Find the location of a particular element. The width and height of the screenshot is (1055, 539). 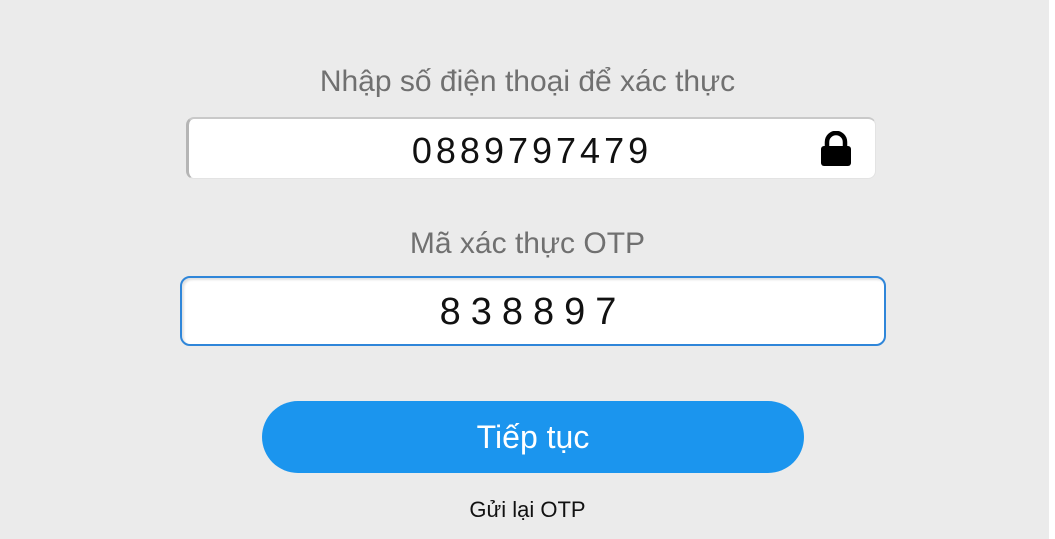

phone-field: 0889797479 is located at coordinates (531, 148).